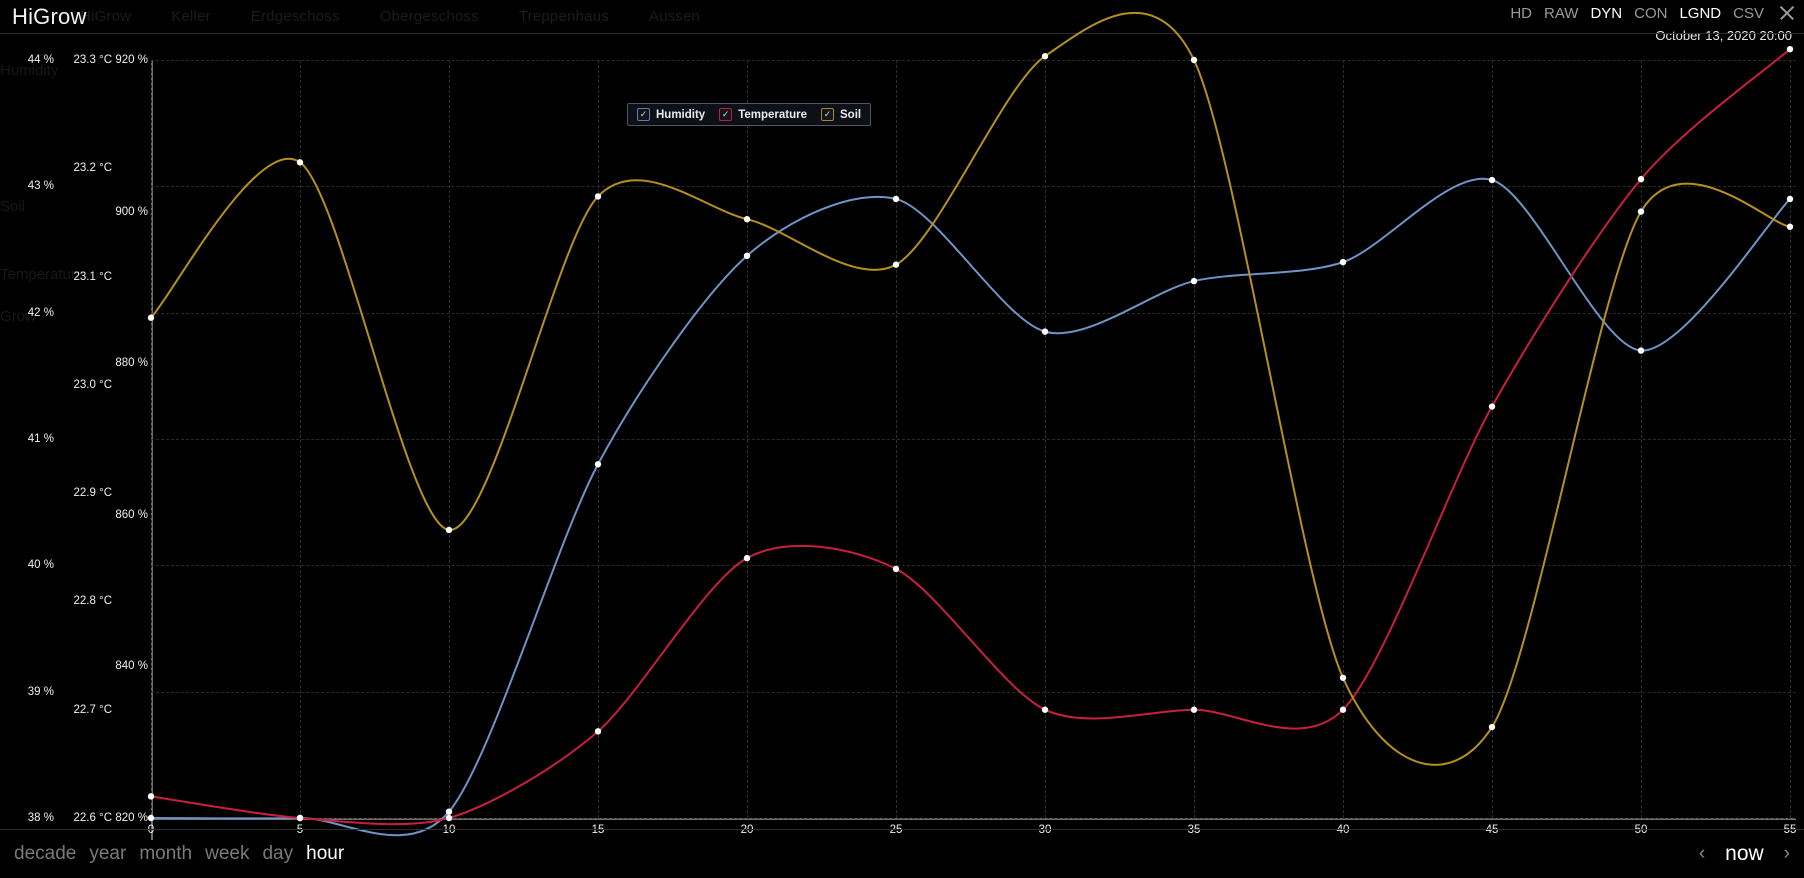 The width and height of the screenshot is (1804, 878). I want to click on background-nav-item: Aussen, so click(674, 16).